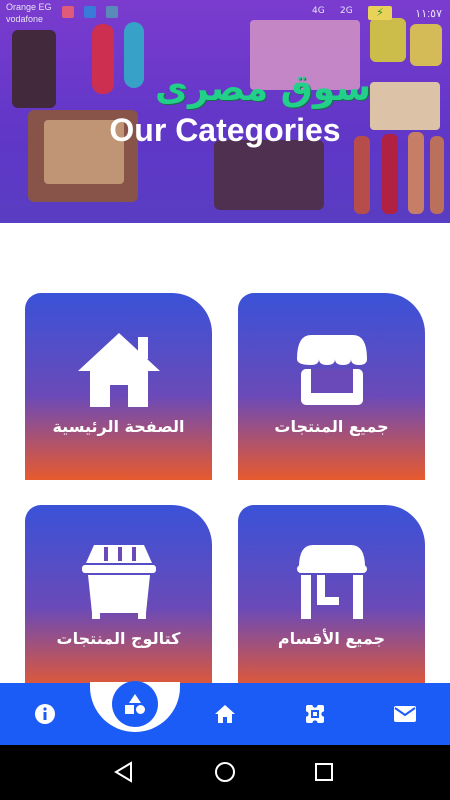  I want to click on puzzle-nav-button, so click(315, 714).